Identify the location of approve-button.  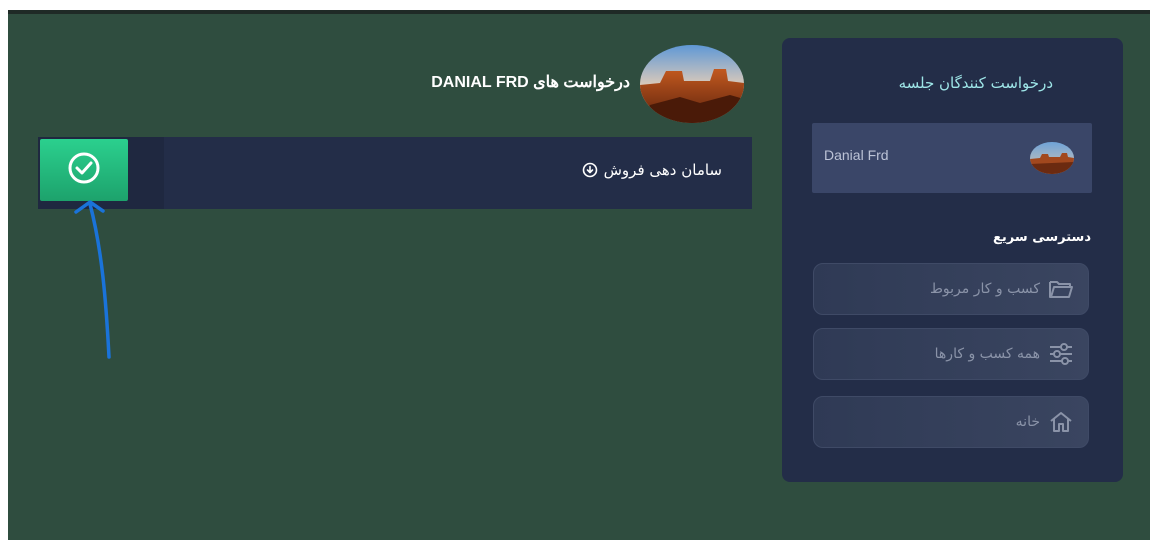
(84, 170).